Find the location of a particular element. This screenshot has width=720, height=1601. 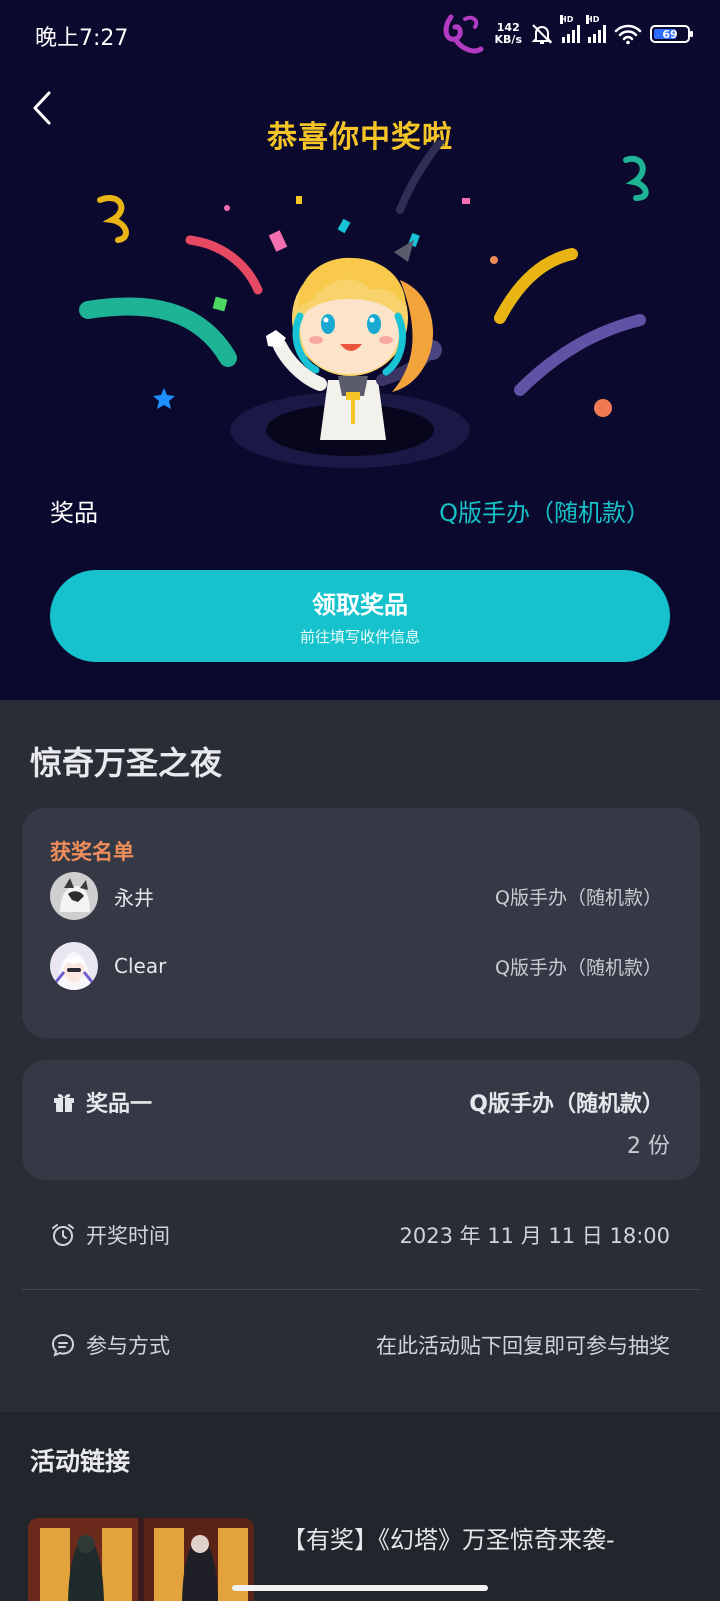

winner-name: Clear is located at coordinates (140, 966).